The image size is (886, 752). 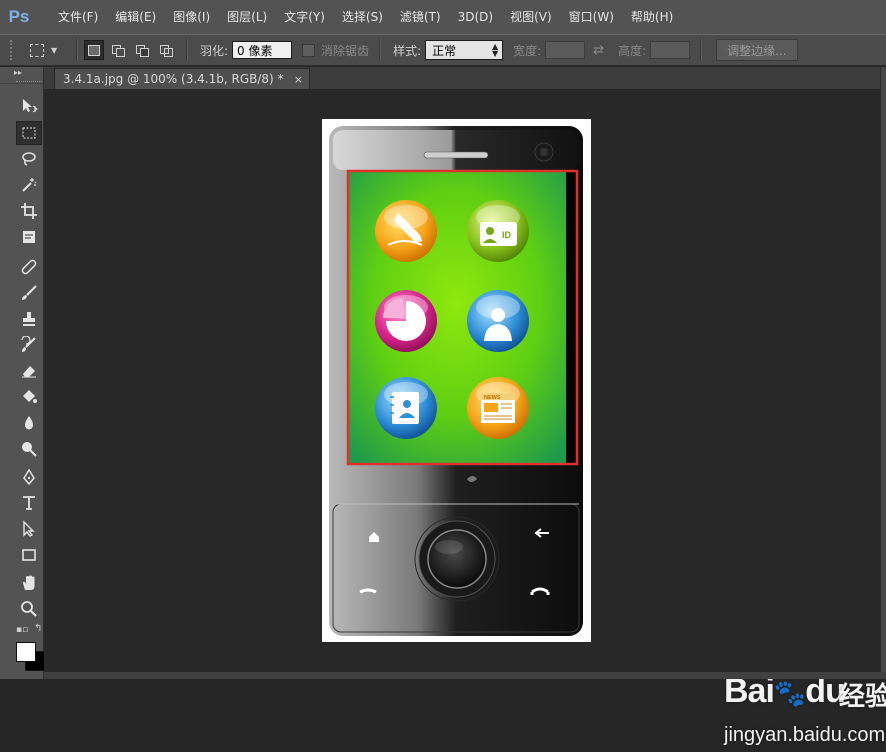 What do you see at coordinates (465, 675) in the screenshot?
I see `status-bar` at bounding box center [465, 675].